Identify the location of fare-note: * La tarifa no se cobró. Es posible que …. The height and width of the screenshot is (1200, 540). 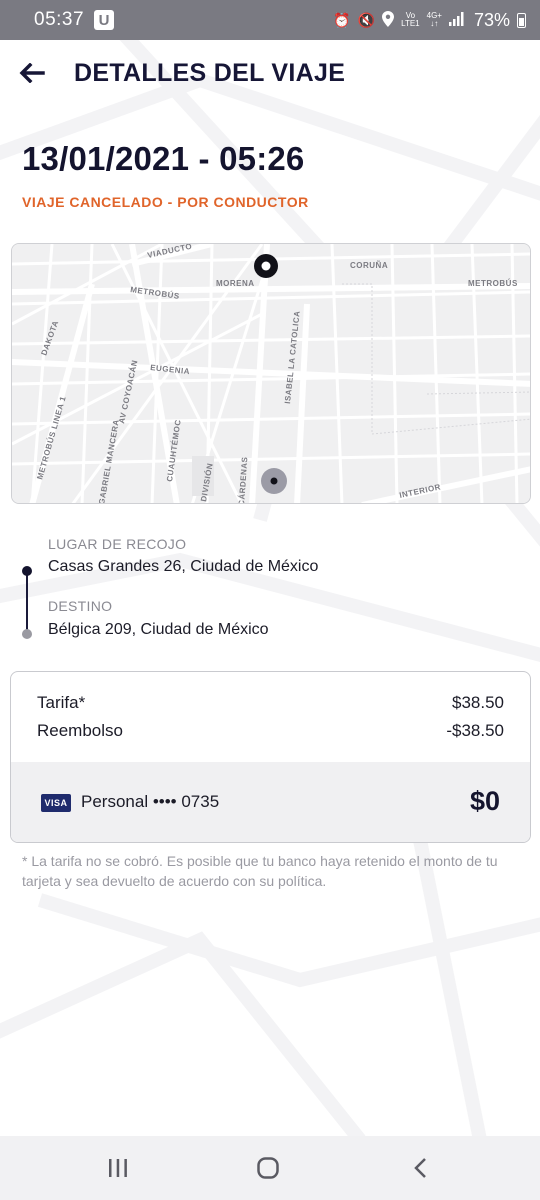
(260, 871).